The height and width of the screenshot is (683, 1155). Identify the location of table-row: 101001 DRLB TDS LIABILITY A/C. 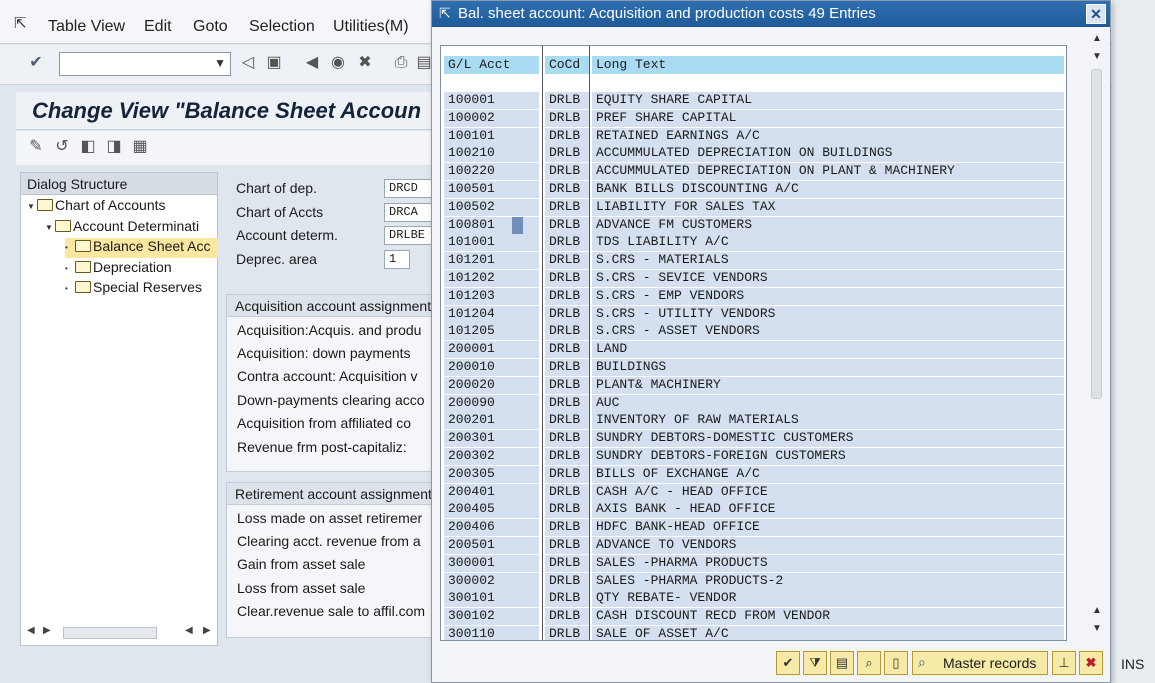
(753, 242).